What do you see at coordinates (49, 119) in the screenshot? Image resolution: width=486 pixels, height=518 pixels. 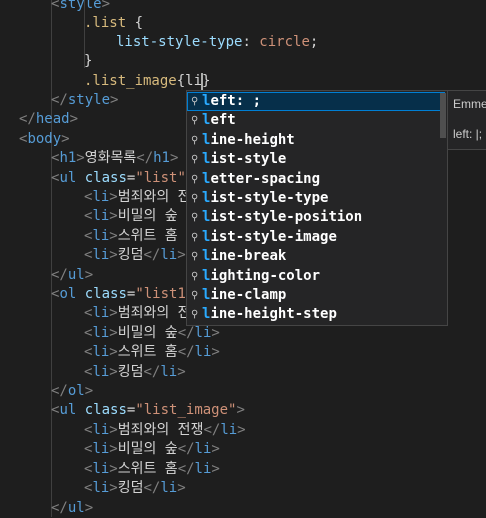 I see `code-line: </head>` at bounding box center [49, 119].